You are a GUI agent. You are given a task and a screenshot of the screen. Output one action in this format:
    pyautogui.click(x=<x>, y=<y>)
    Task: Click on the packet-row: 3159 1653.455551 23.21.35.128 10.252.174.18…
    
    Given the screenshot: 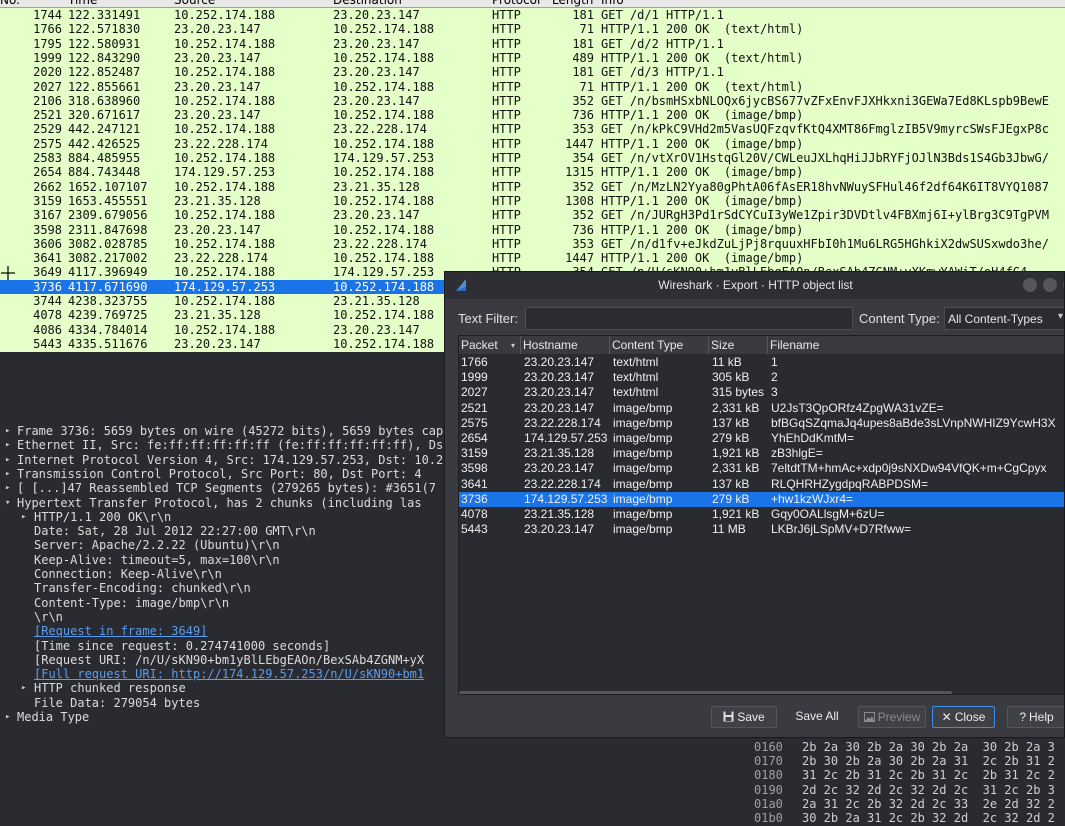 What is the action you would take?
    pyautogui.click(x=532, y=201)
    